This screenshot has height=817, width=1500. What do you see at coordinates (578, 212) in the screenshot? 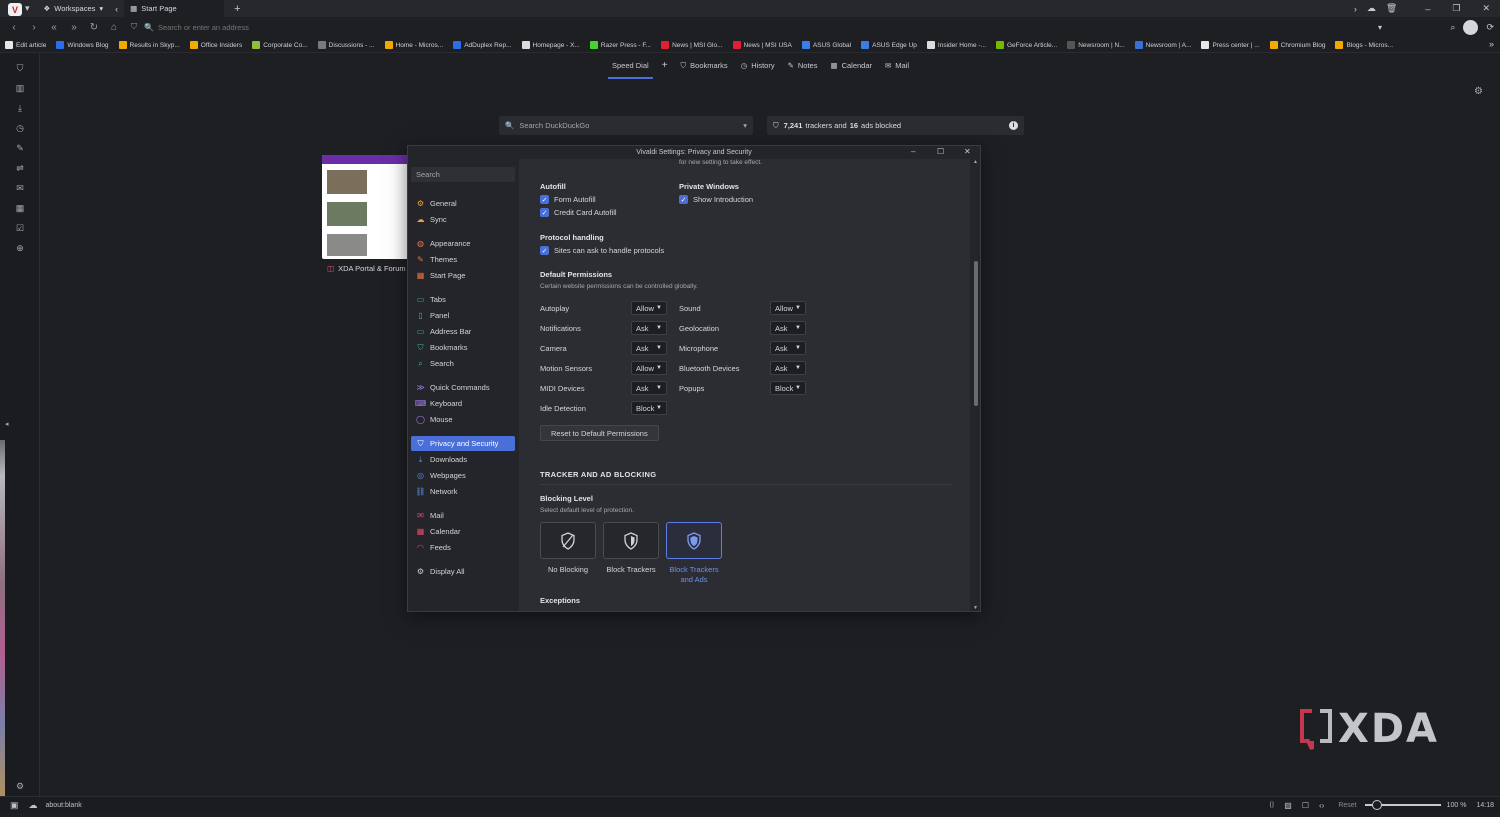
I see `credit-card-autofill-checkbox: ✓ Credit Card Autofill` at bounding box center [578, 212].